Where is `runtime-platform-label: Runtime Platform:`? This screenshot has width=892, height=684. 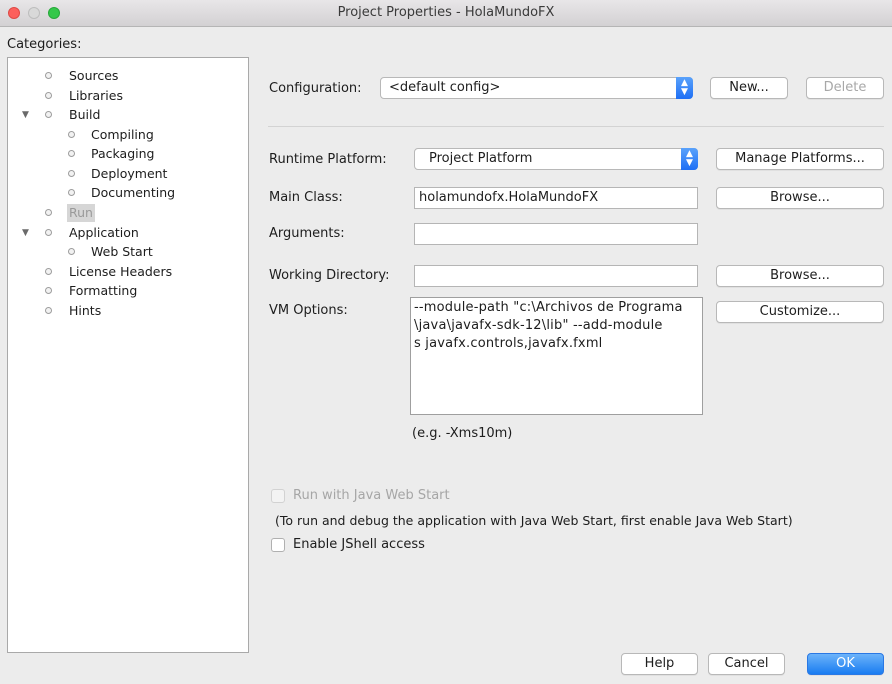 runtime-platform-label: Runtime Platform: is located at coordinates (328, 159).